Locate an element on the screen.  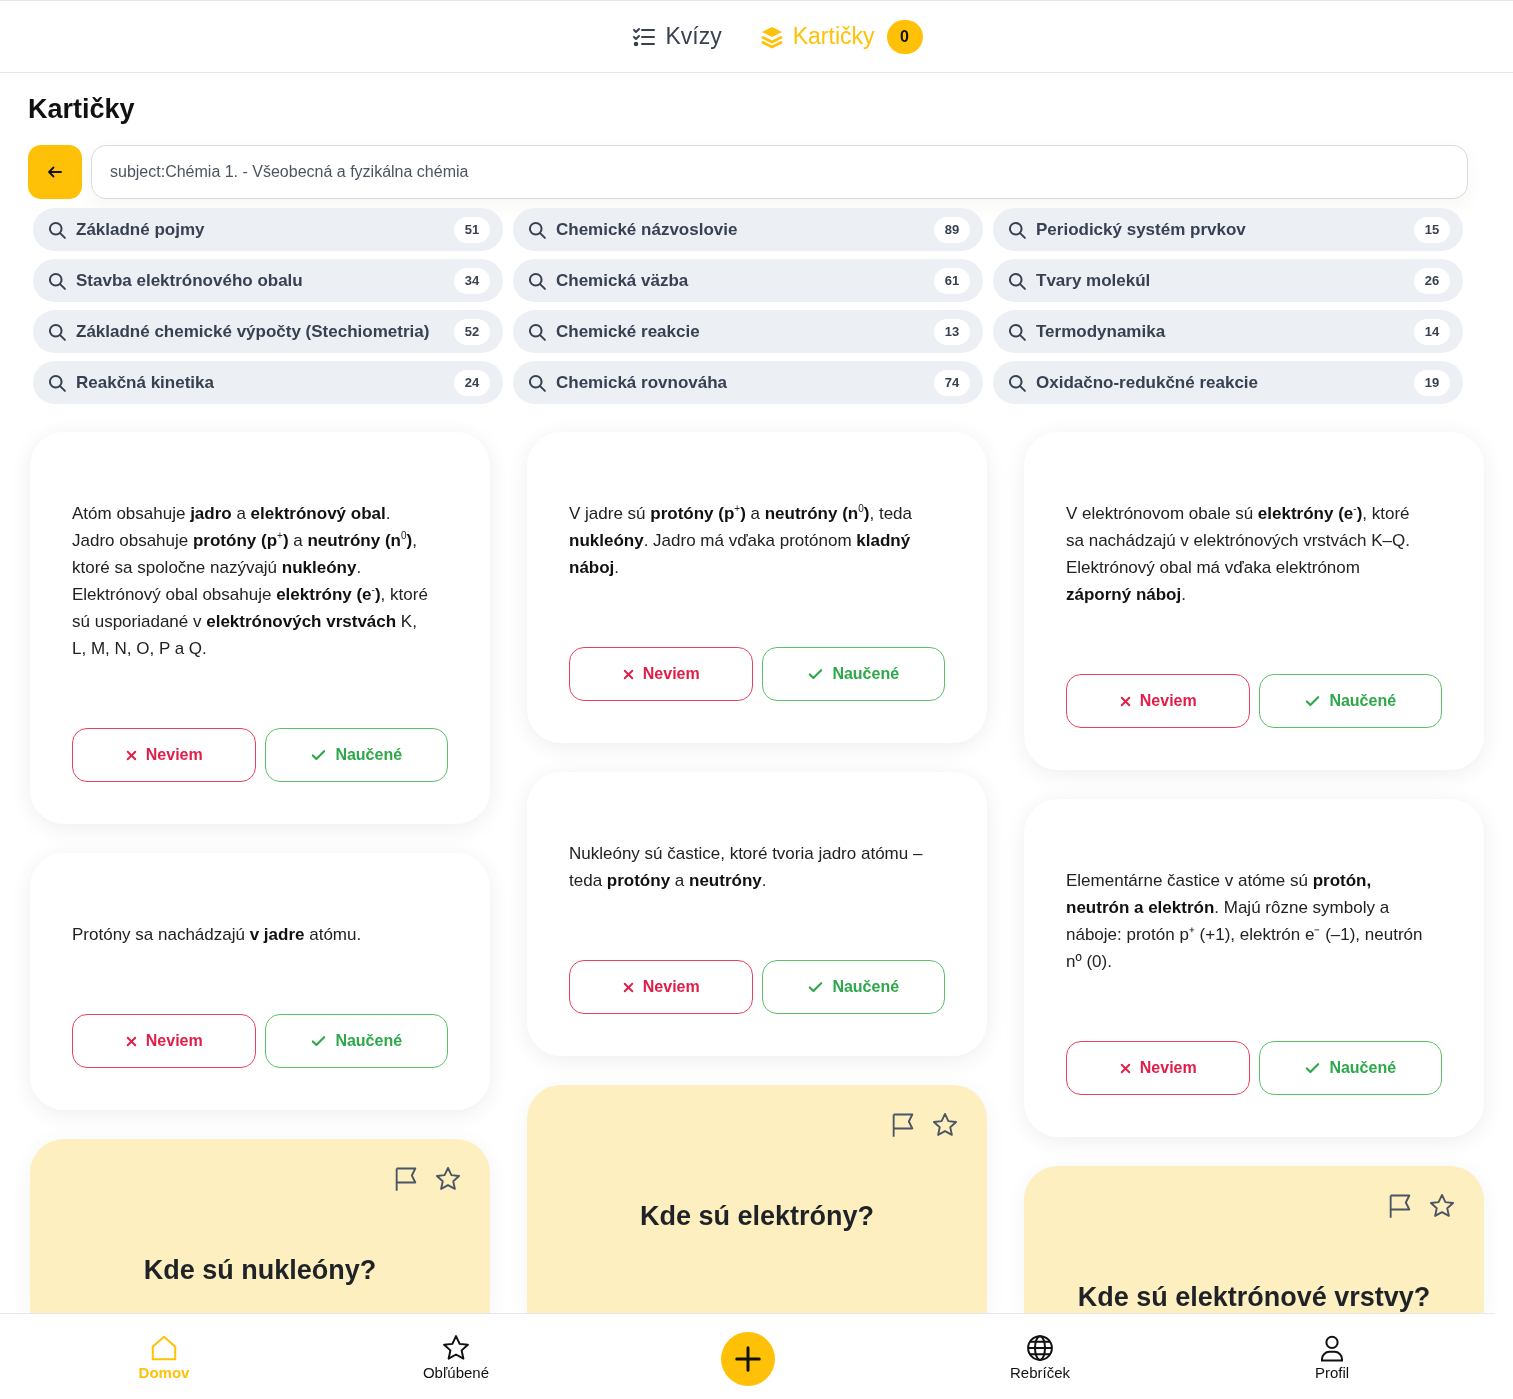
answer-text: V elektrónovom obale sú elektróny (e$^{-}$), ktoré sa nachádzajú v elektrónových vrstvách K–Q. Elektrónový obal má vďaka elektrónom záporný náboj. is located at coordinates (1238, 554).